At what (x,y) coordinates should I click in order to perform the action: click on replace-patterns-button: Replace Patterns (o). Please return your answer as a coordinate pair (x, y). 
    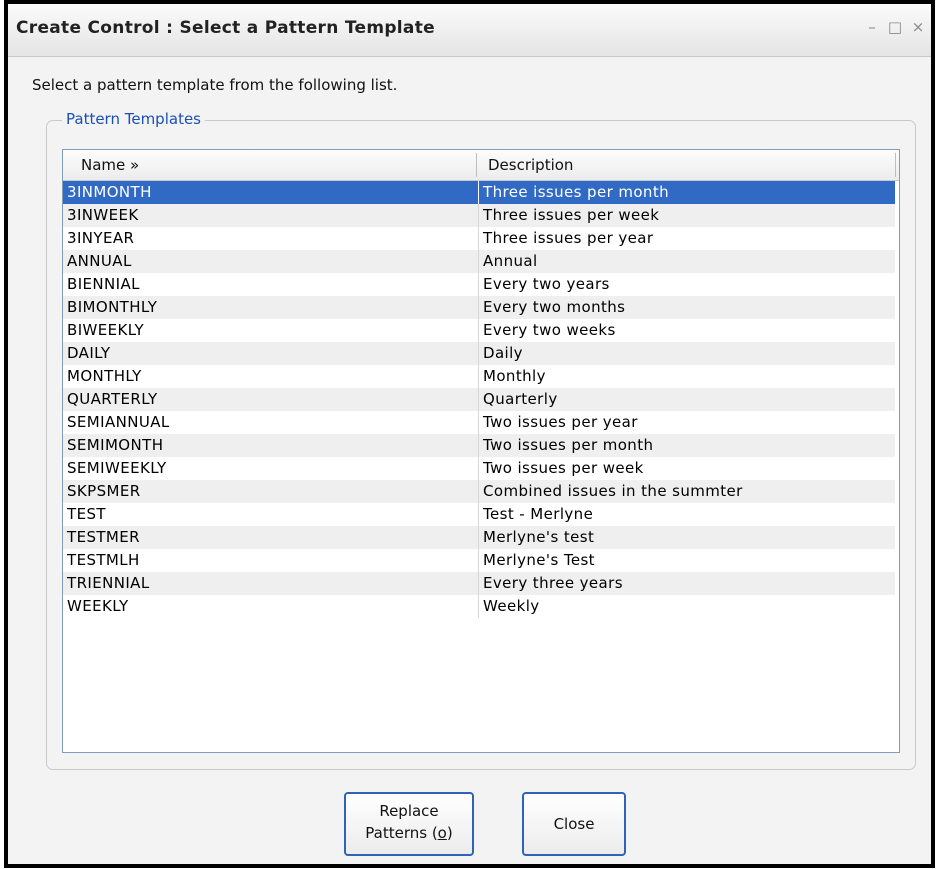
    Looking at the image, I should click on (409, 824).